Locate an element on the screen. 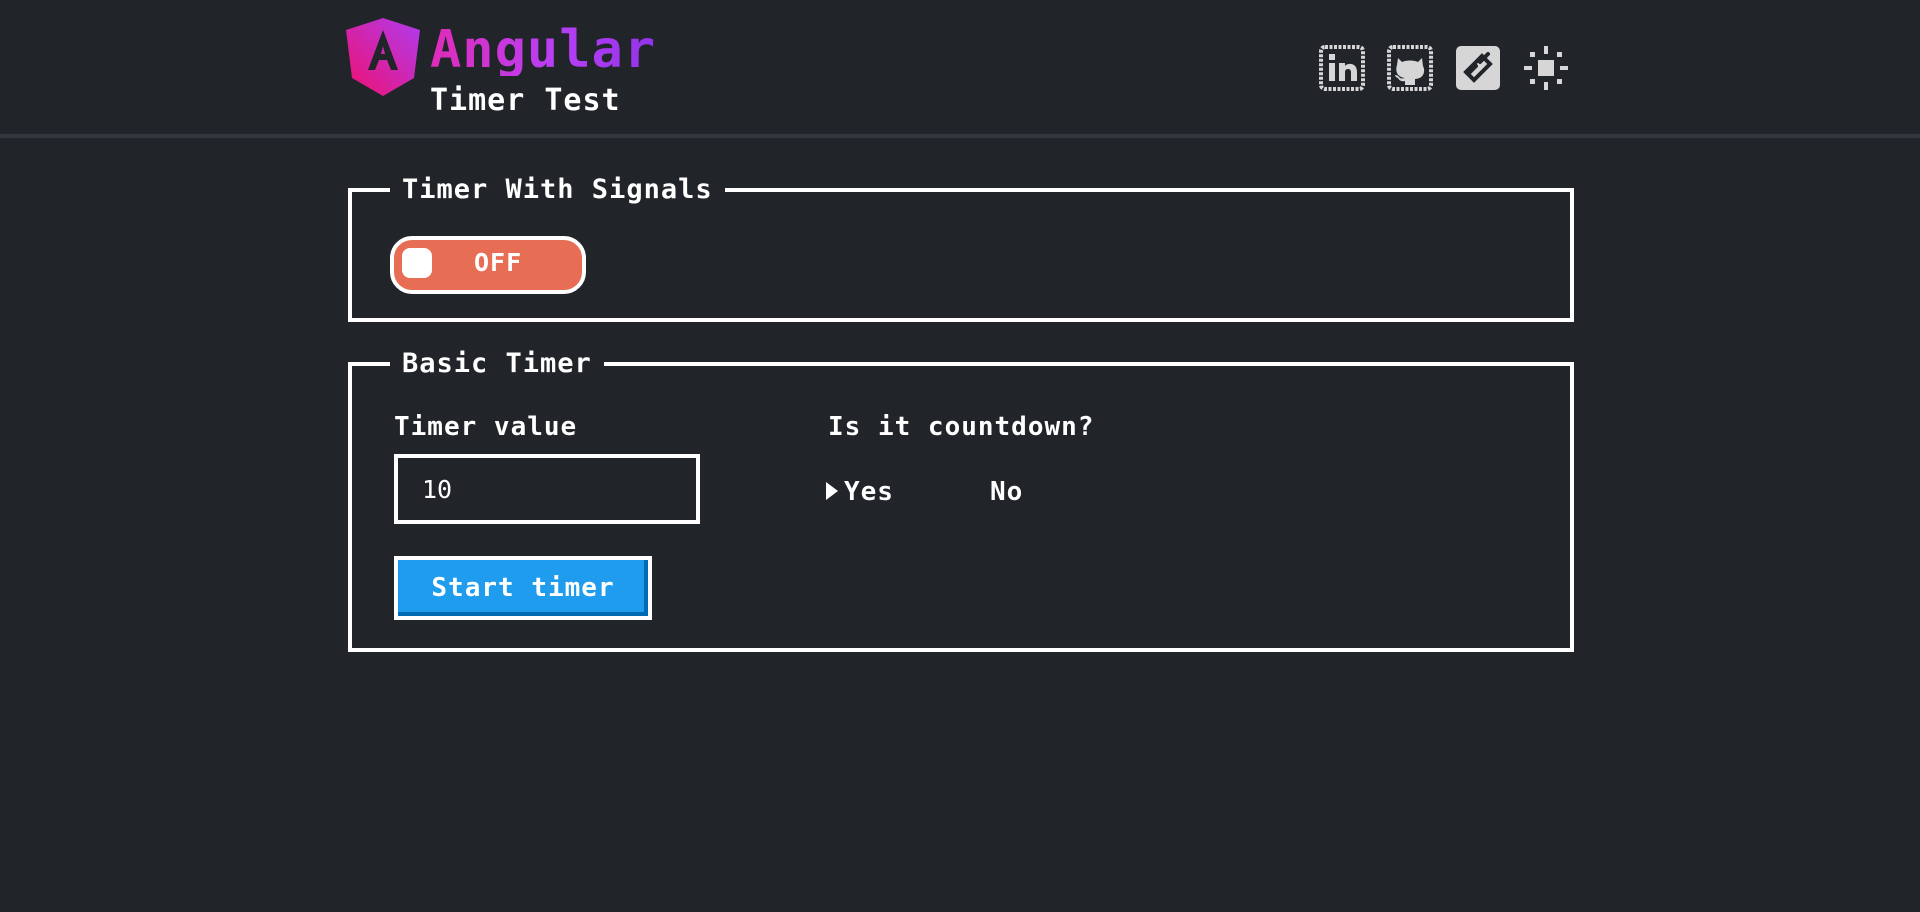 Image resolution: width=1920 pixels, height=912 pixels. radio-no-label: No is located at coordinates (1007, 492).